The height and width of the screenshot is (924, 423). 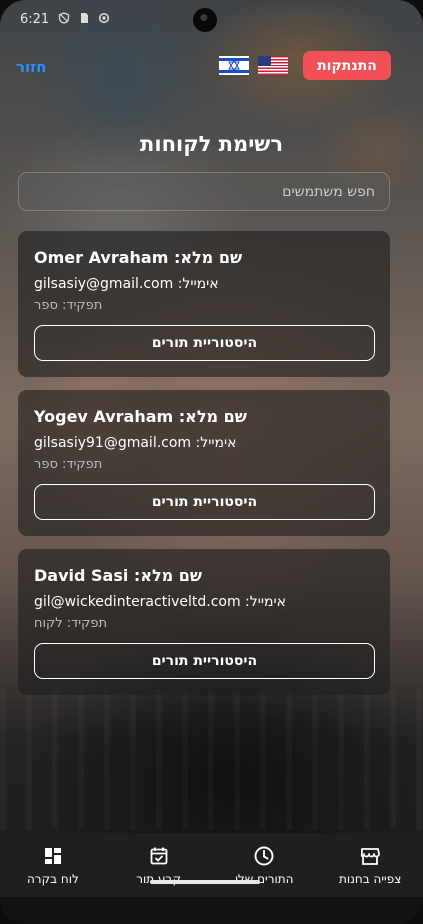 What do you see at coordinates (71, 623) in the screenshot?
I see `customer-role: תפקיד: לקוח` at bounding box center [71, 623].